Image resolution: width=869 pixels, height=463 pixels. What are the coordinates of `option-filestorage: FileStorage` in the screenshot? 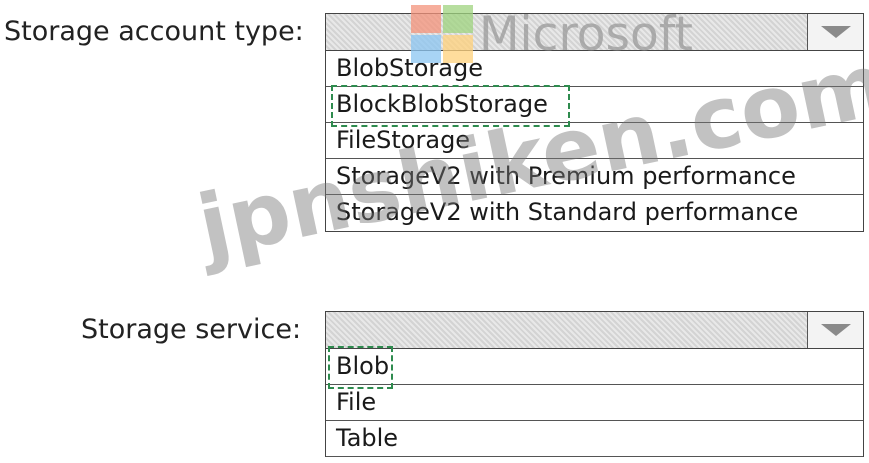 It's located at (594, 141).